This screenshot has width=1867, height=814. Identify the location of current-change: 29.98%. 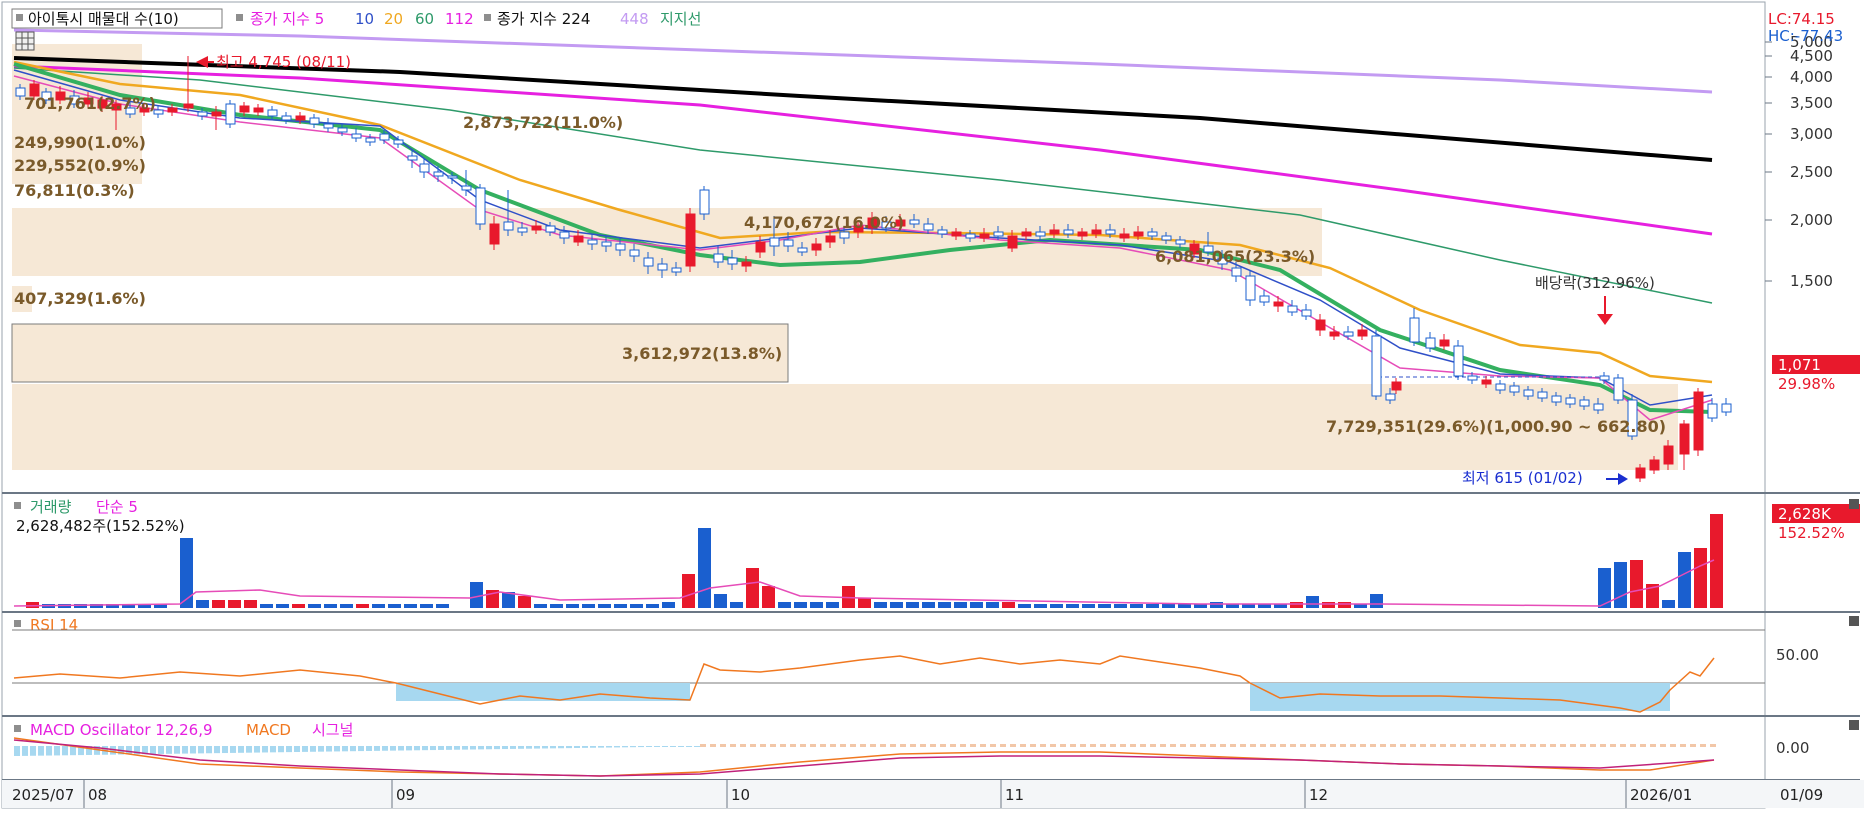
(1806, 384).